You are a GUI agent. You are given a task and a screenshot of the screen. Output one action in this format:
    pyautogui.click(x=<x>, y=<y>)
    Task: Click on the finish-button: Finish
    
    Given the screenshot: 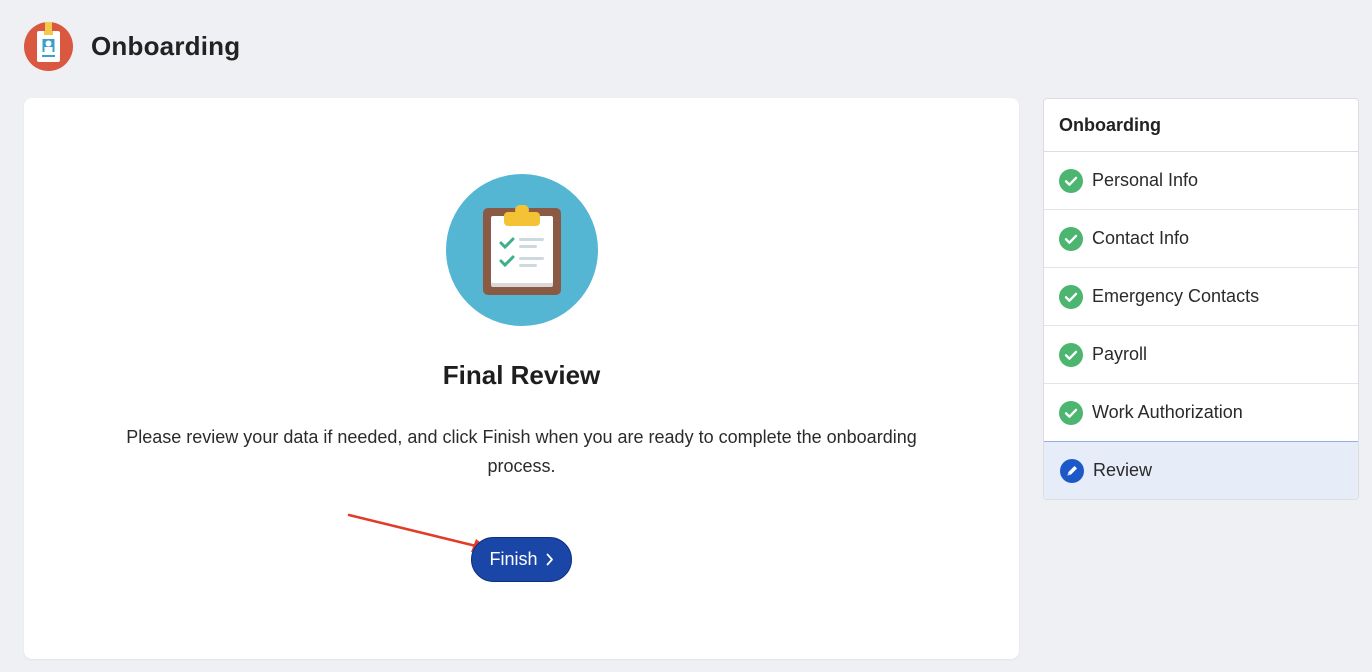 What is the action you would take?
    pyautogui.click(x=521, y=559)
    